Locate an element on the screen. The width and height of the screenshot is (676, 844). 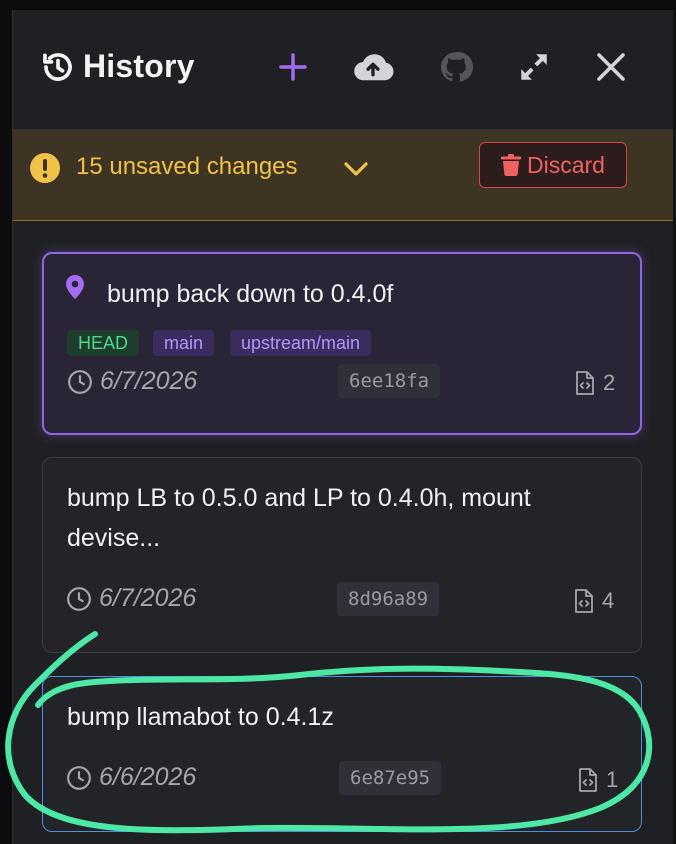
commit-message: bump llamabot to 0.4.1z is located at coordinates (200, 717).